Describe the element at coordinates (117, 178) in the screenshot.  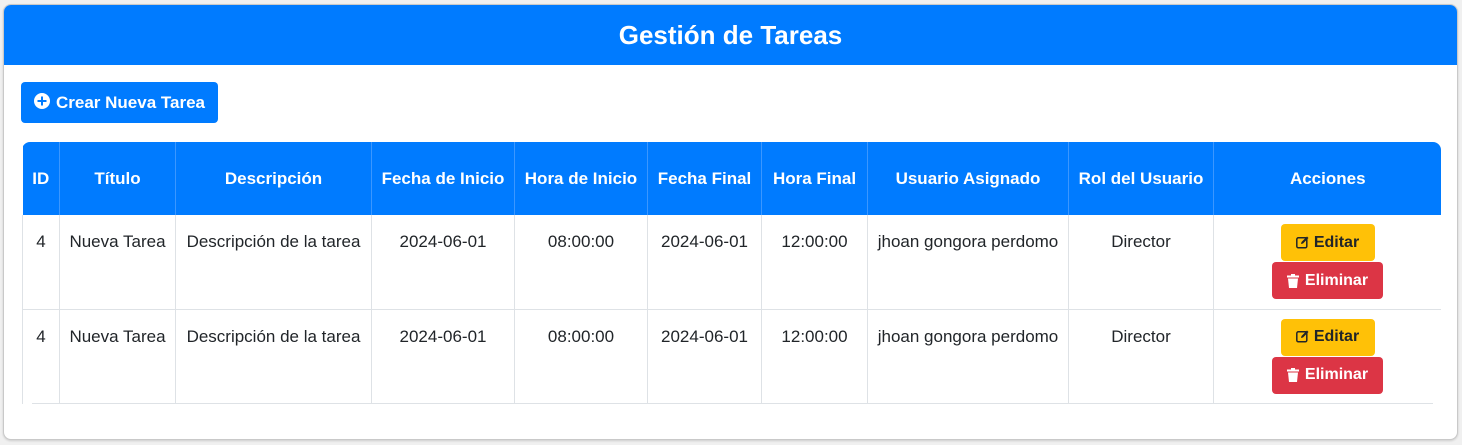
I see `column-header-titulo: Título` at that location.